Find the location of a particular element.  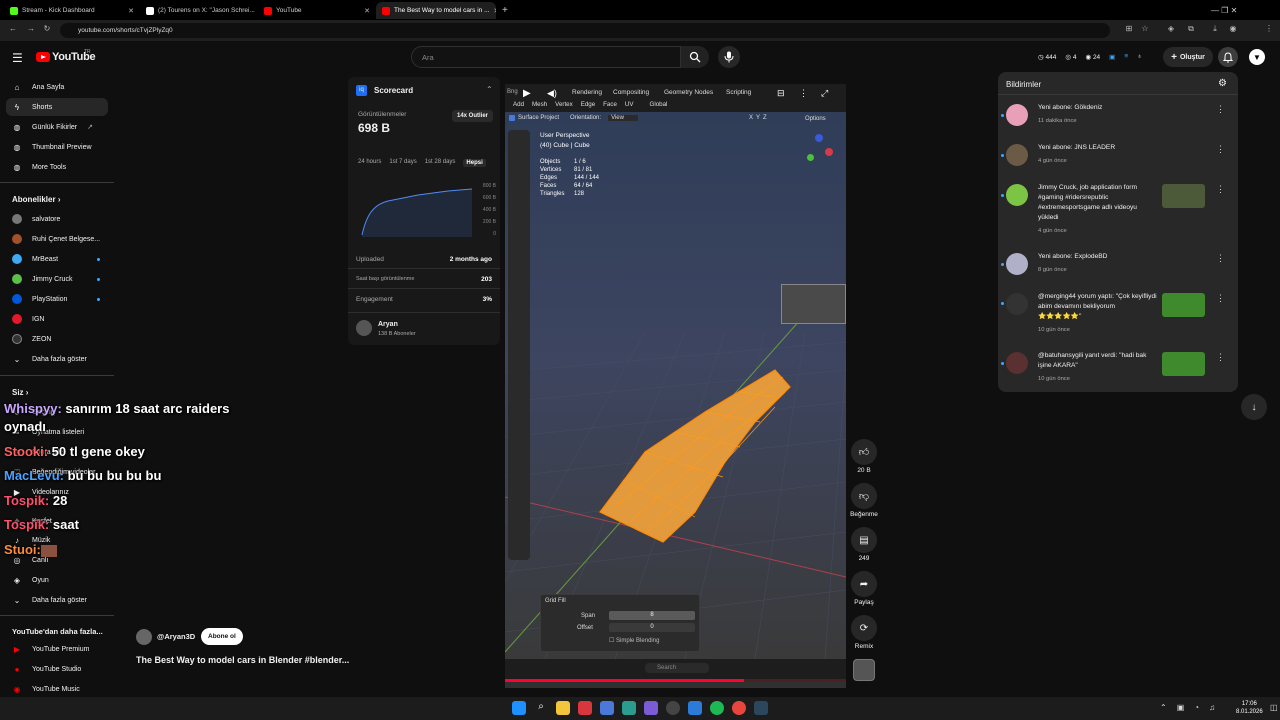

notification-text: Yeni abone: Gökdeniz is located at coordinates (1103, 108).